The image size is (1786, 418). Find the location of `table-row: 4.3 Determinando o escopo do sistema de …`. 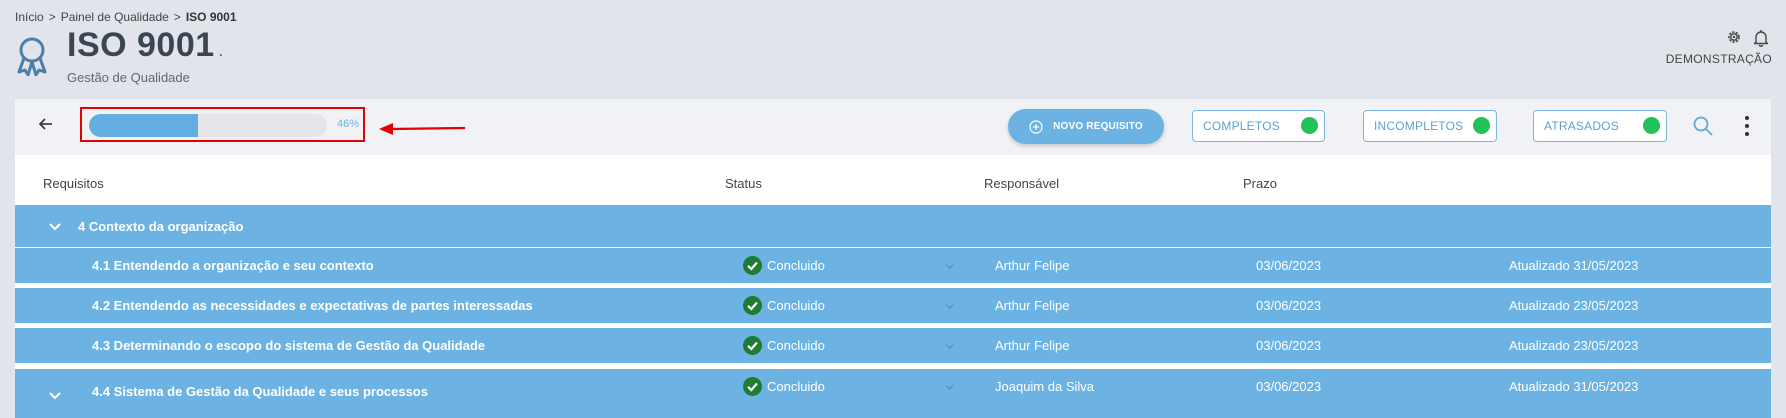

table-row: 4.3 Determinando o escopo do sistema de … is located at coordinates (893, 345).